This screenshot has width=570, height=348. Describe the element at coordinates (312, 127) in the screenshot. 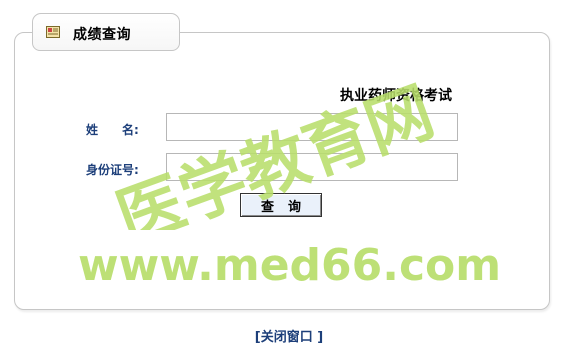

I see `name-input` at that location.